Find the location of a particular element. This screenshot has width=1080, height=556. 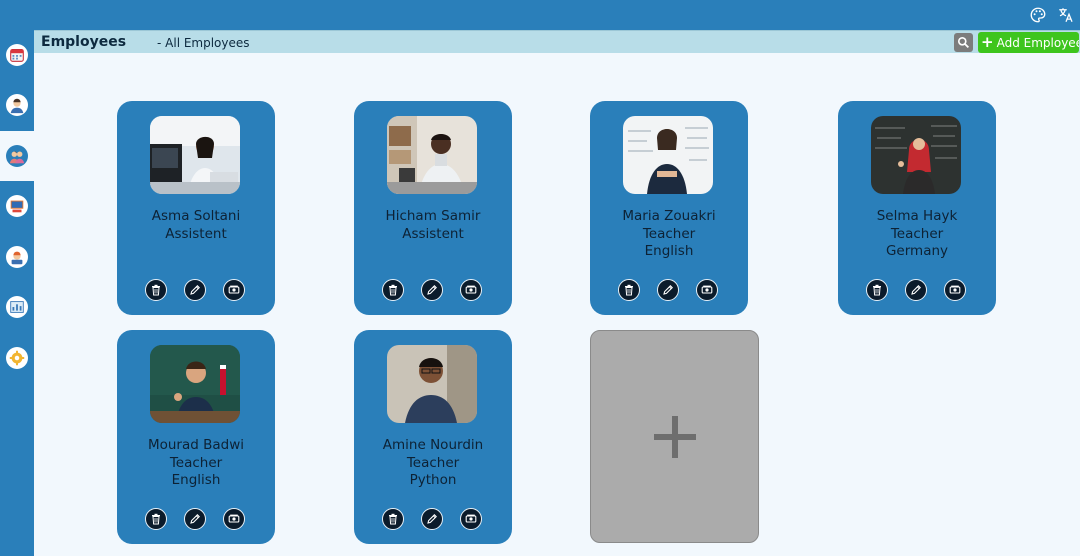

employee-info: Mourad Badwi Teacher English is located at coordinates (196, 463).